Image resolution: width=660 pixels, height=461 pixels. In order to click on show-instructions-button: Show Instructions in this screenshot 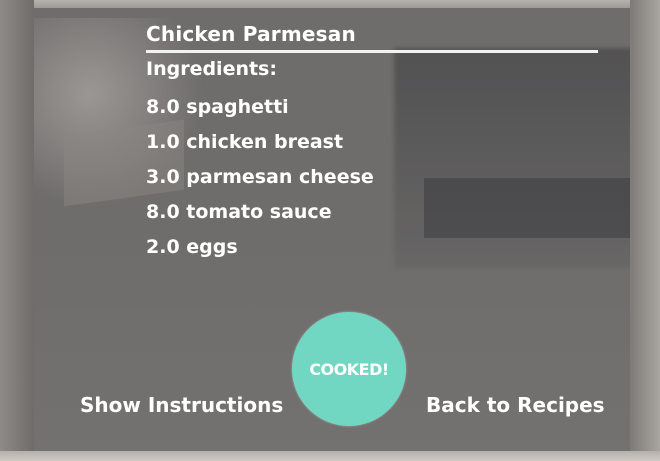, I will do `click(181, 405)`.